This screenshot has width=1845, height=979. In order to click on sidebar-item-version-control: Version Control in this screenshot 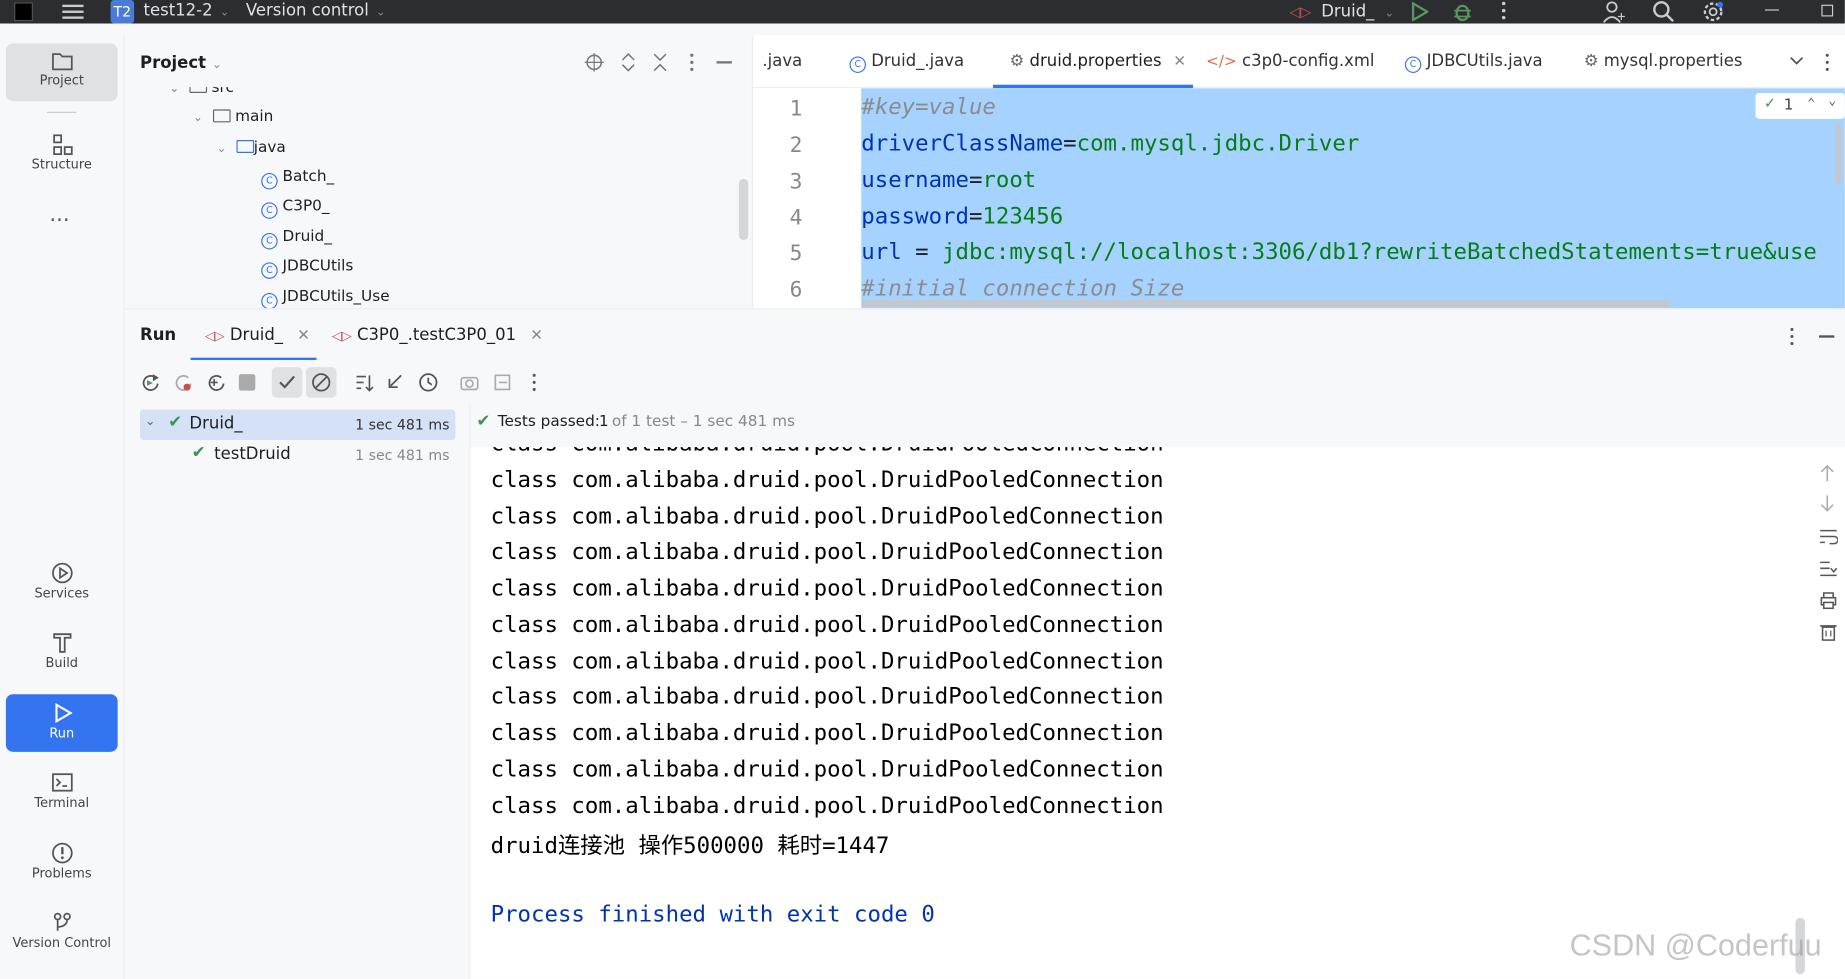, I will do `click(62, 933)`.